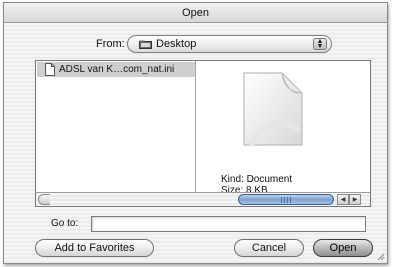  What do you see at coordinates (65, 223) in the screenshot?
I see `goto-label: Go to:` at bounding box center [65, 223].